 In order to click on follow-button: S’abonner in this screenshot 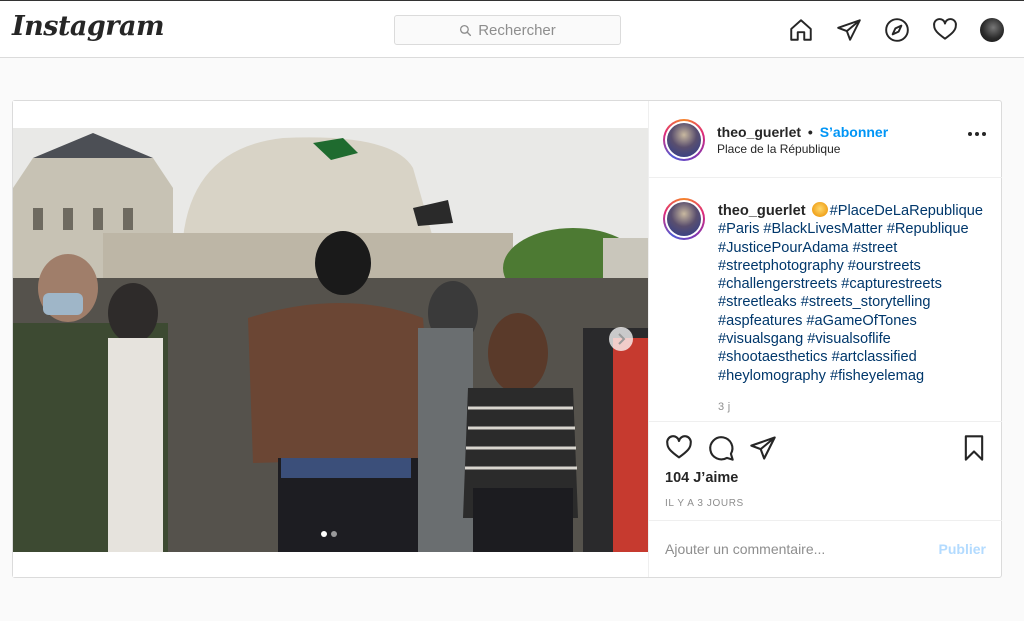, I will do `click(854, 132)`.